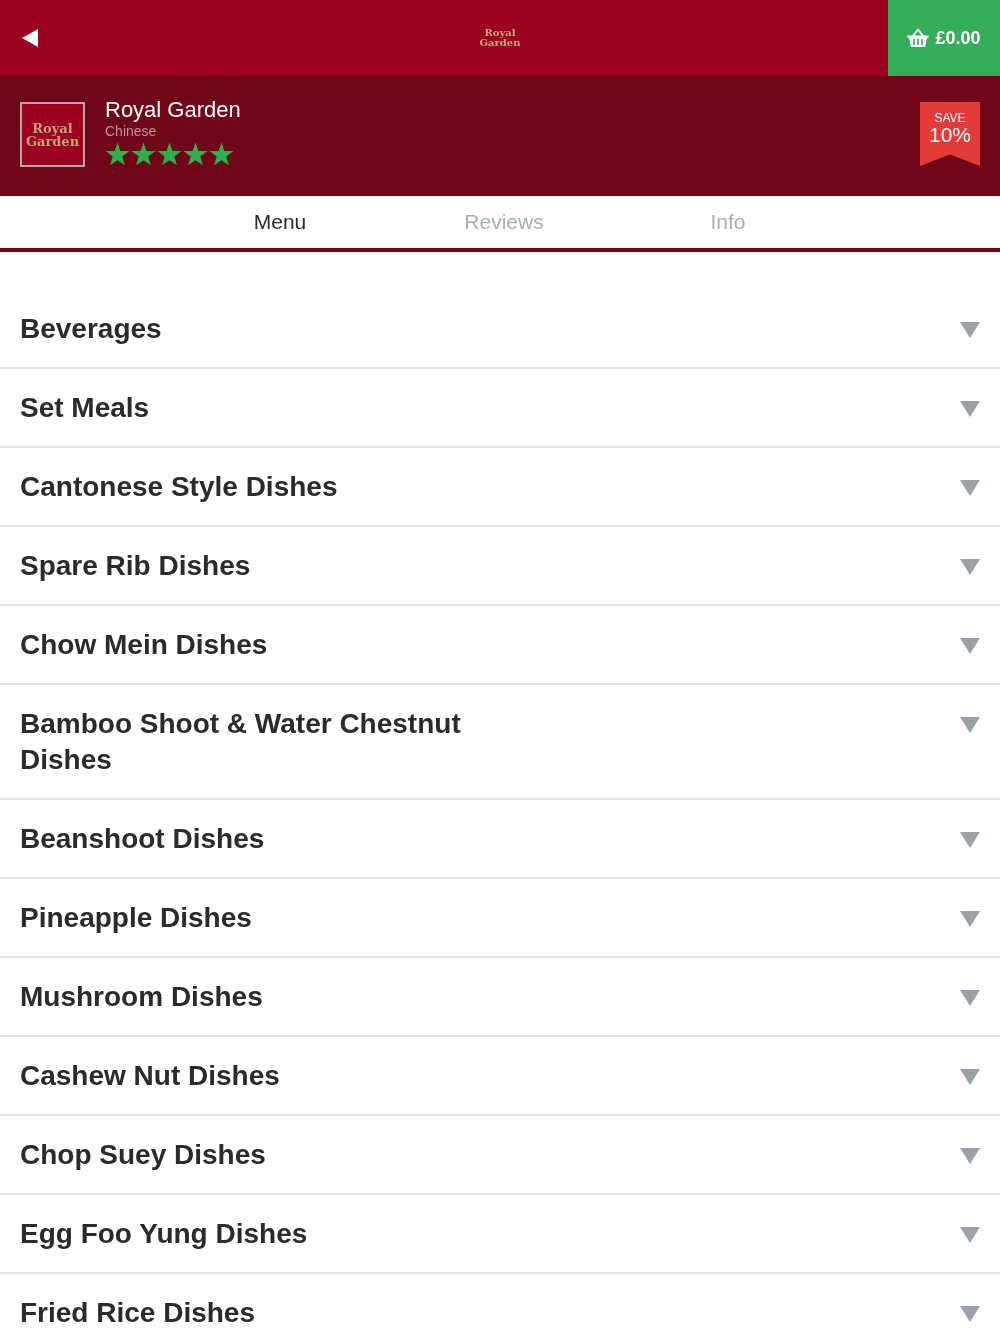 This screenshot has height=1334, width=1000. I want to click on cuisine-label: Chinese, so click(131, 131).